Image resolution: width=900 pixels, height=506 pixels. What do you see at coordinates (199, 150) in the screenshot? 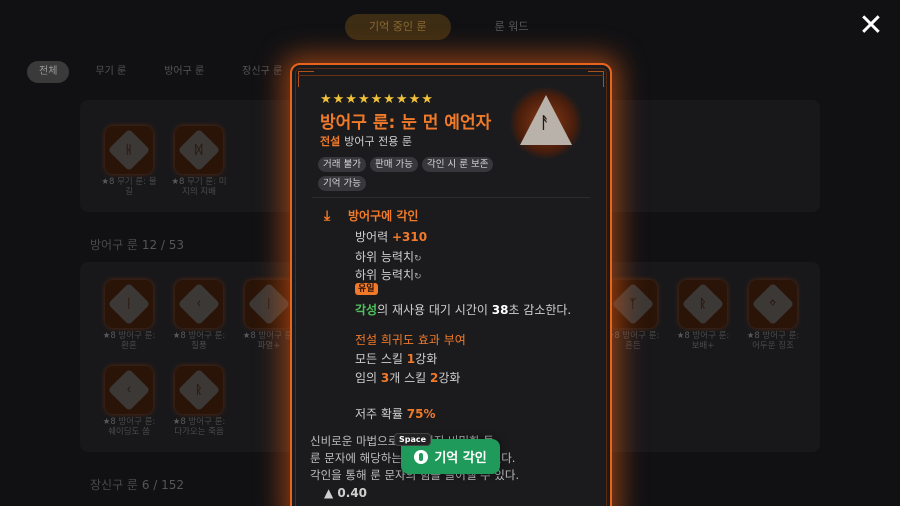
I see `rune-icon: ᛞ` at bounding box center [199, 150].